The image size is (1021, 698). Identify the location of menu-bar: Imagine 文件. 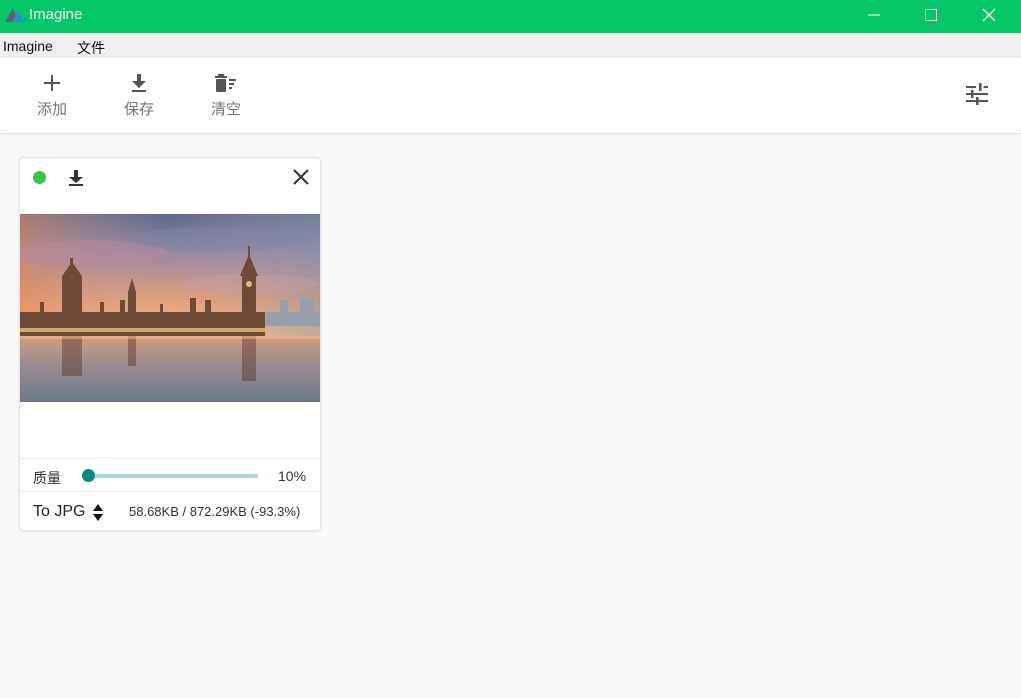
(510, 45).